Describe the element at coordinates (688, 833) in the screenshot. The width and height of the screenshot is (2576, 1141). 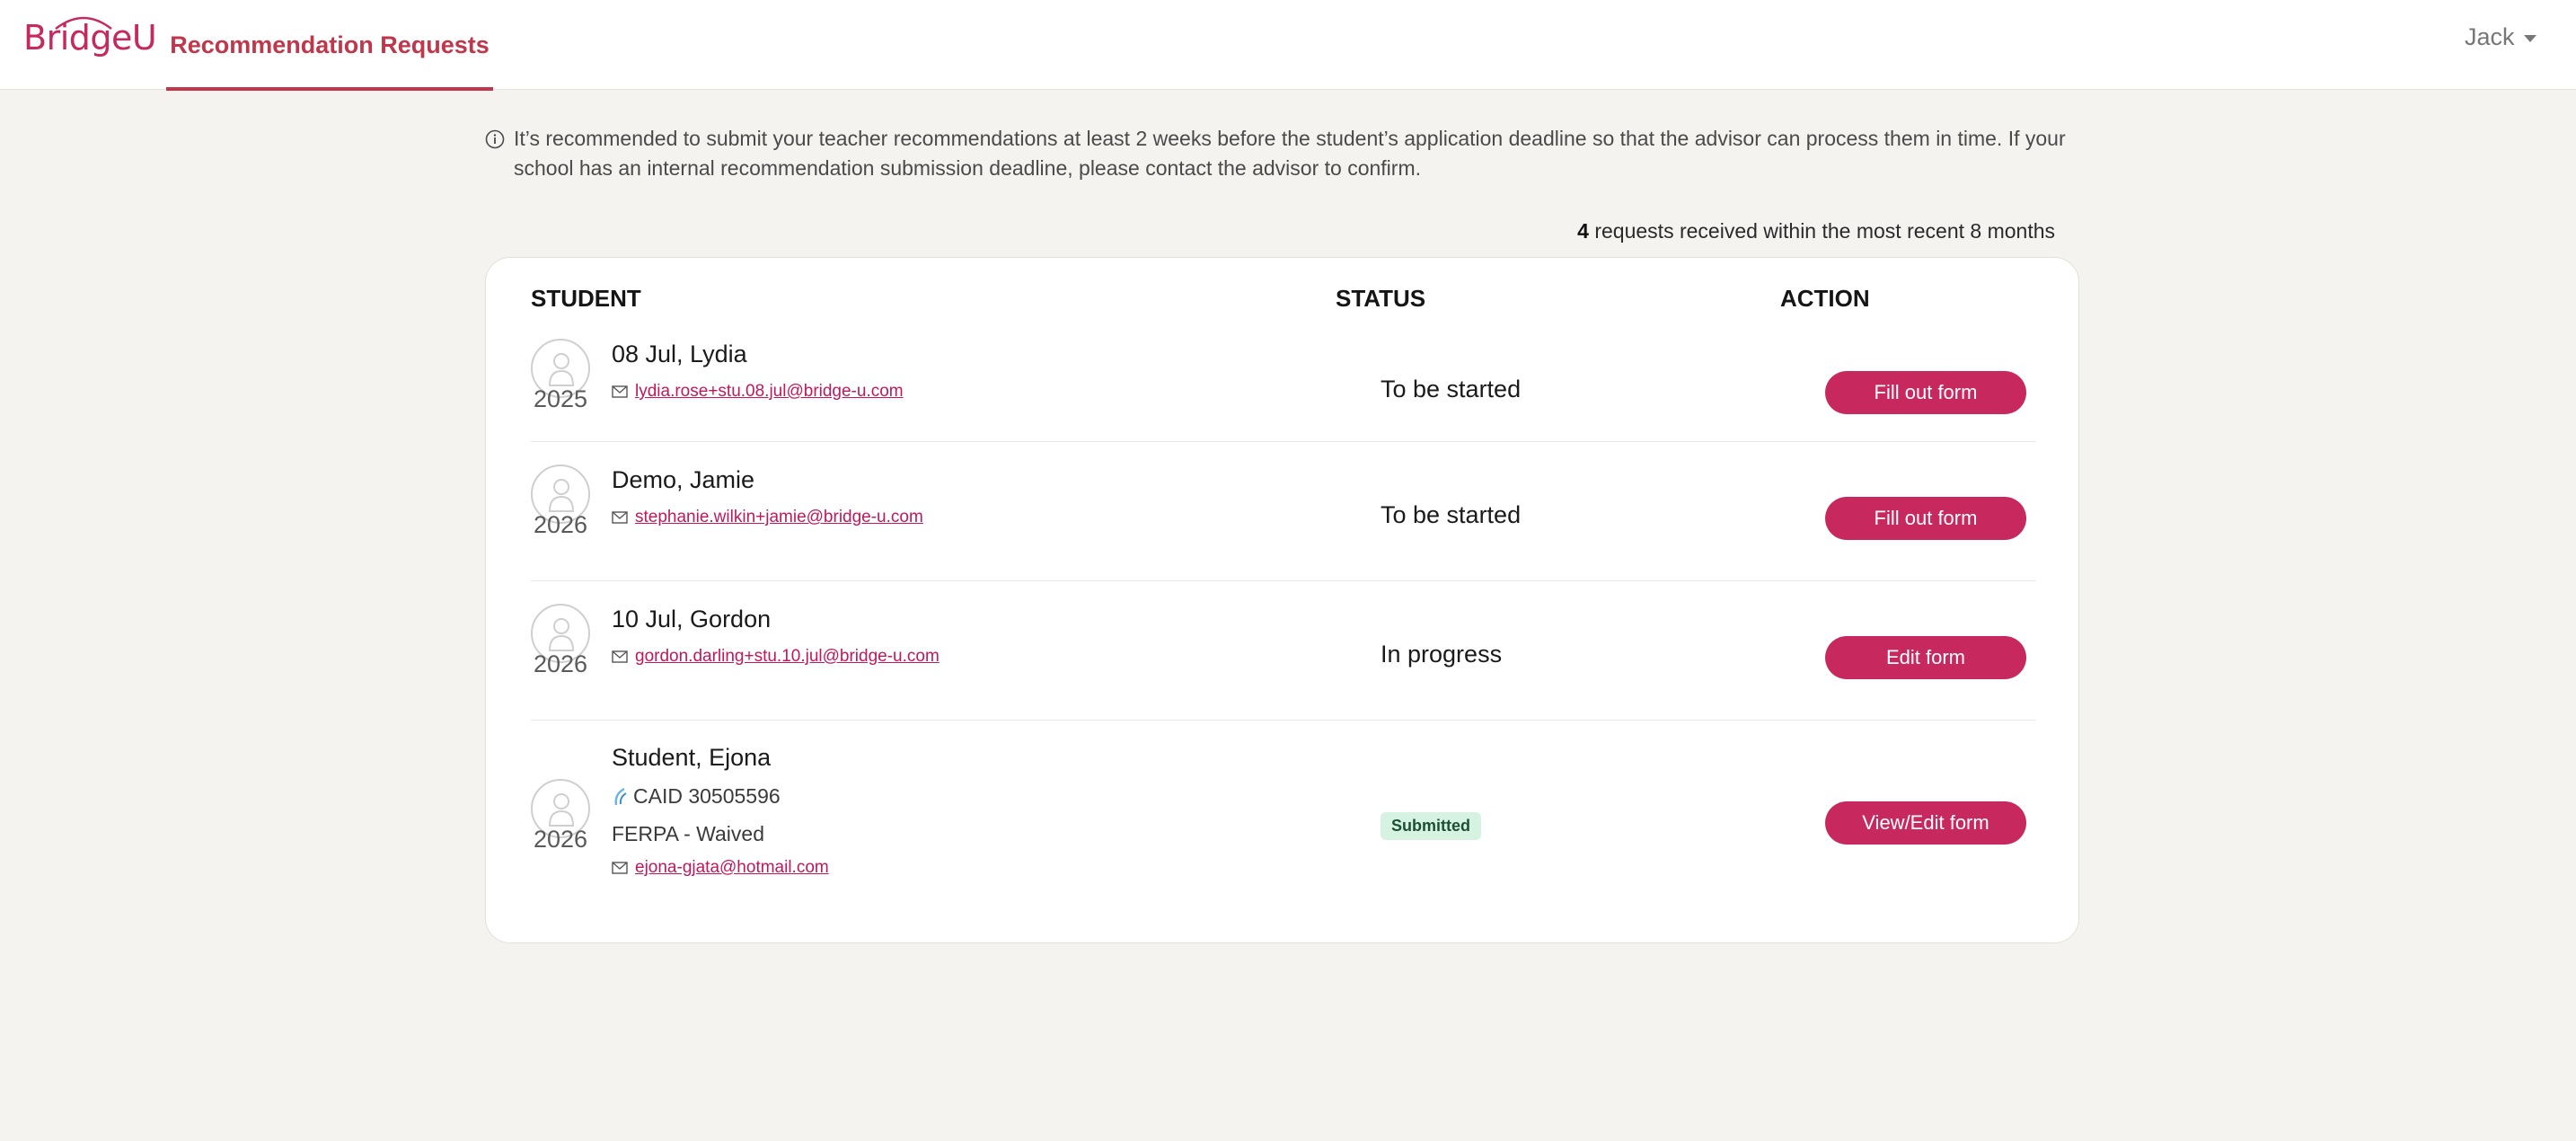
I see `ferpa-status: FERPA - Waived` at that location.